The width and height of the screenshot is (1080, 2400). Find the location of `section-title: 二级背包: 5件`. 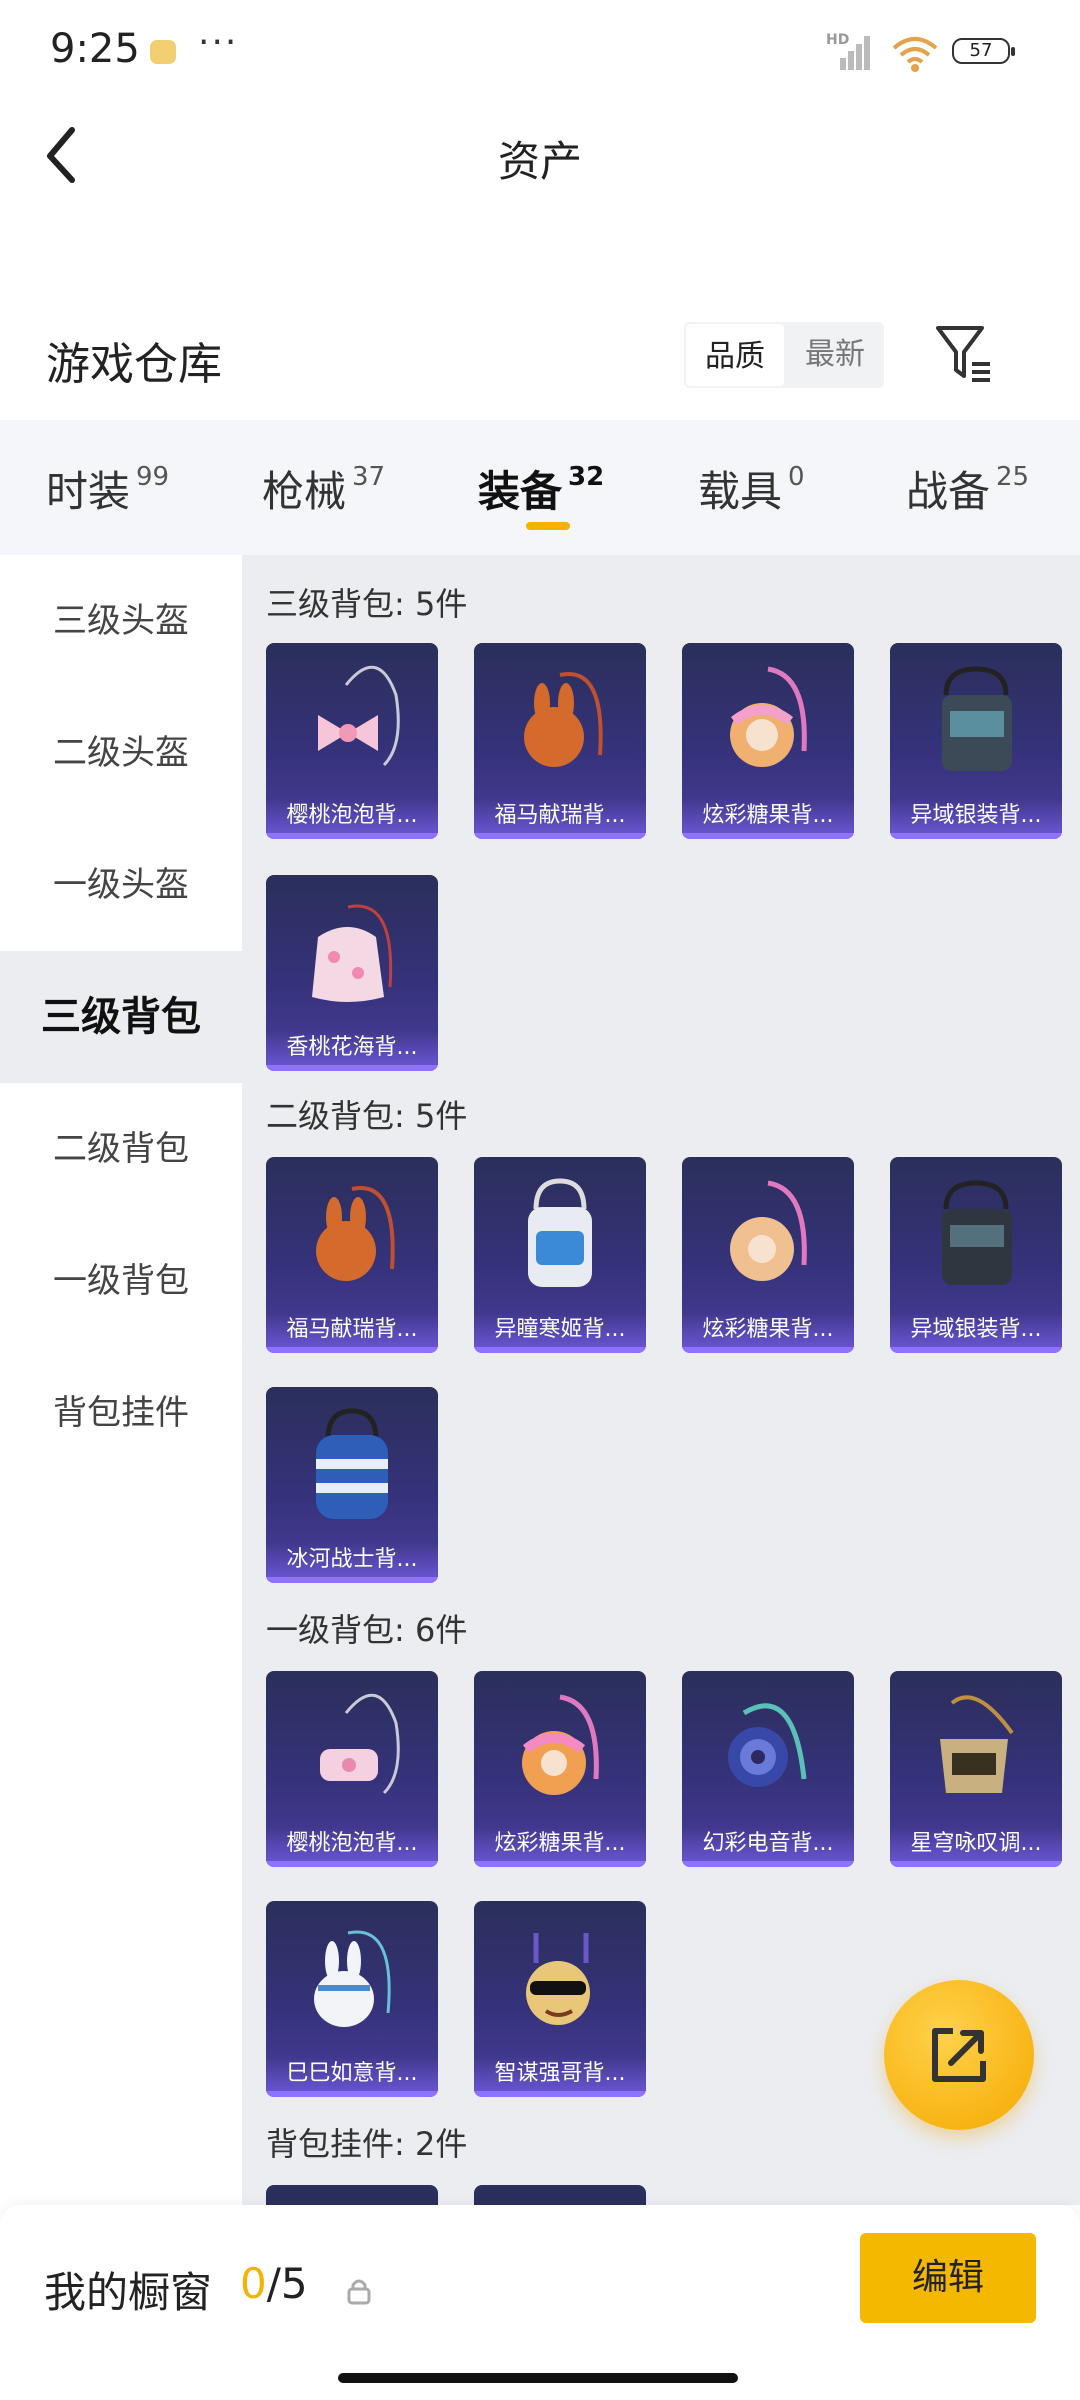

section-title: 二级背包: 5件 is located at coordinates (367, 1116).